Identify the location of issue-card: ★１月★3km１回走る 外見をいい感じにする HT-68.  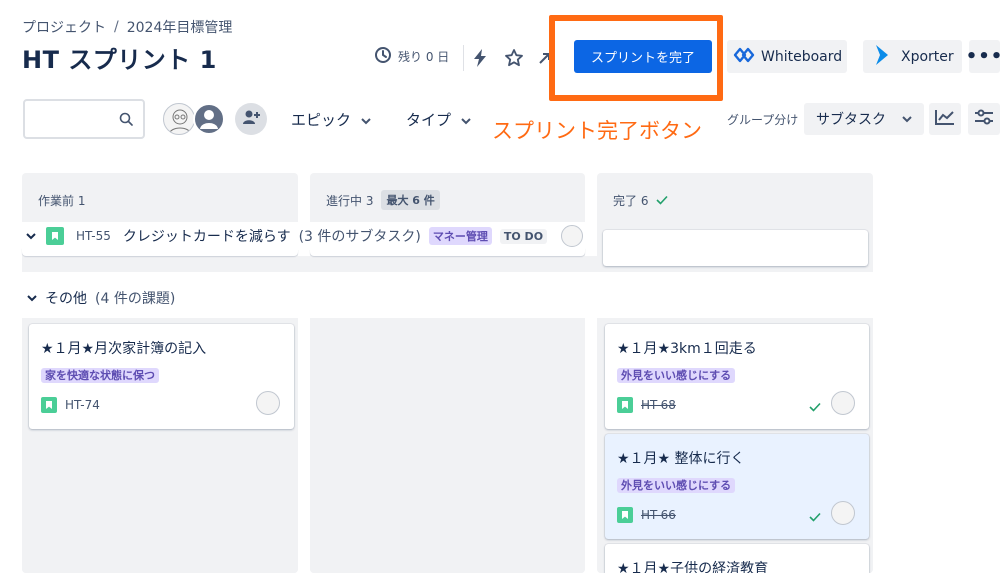
(737, 376).